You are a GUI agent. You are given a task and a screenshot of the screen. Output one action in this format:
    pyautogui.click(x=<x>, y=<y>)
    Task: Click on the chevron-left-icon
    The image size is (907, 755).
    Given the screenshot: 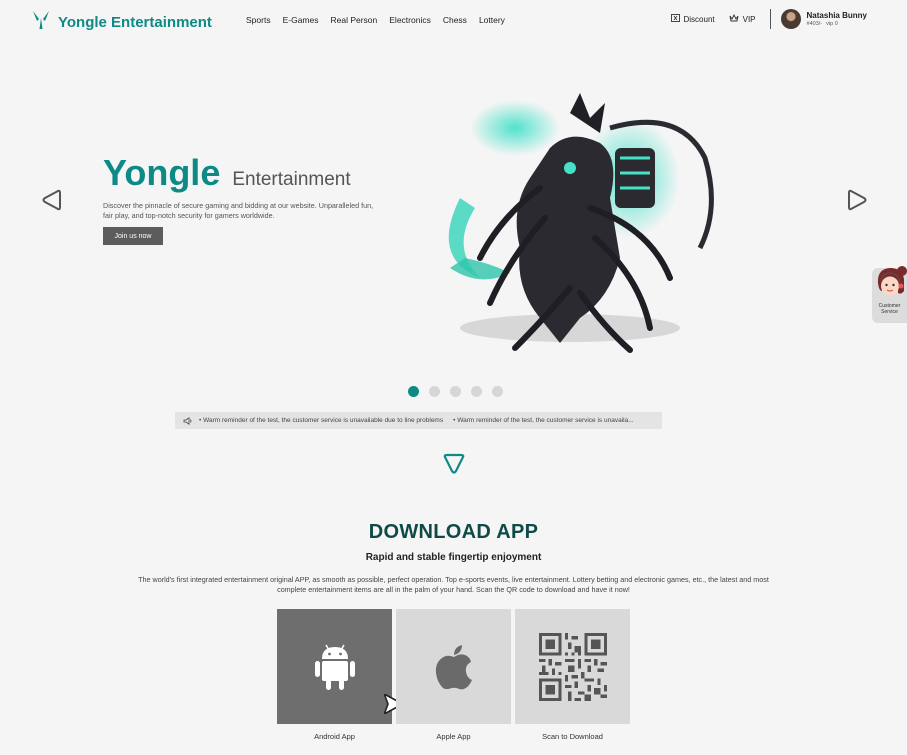 What is the action you would take?
    pyautogui.click(x=51, y=200)
    